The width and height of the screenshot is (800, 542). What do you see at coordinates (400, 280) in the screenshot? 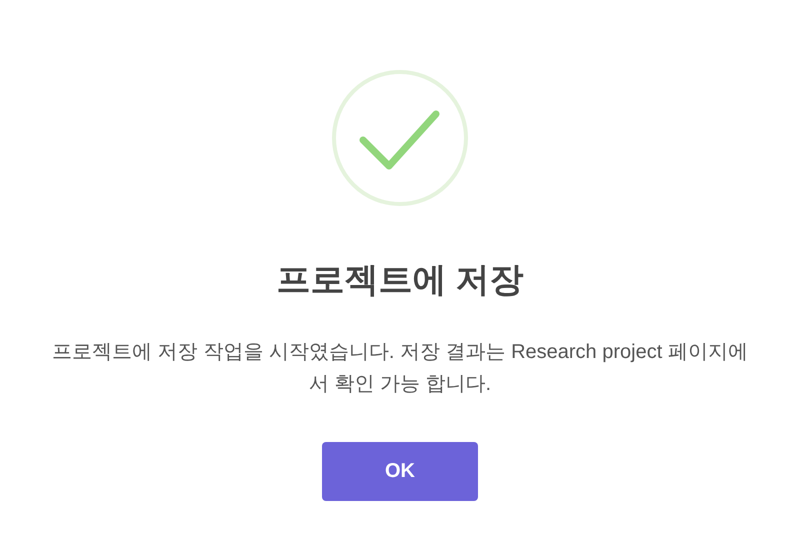
I see `dialog-title: 프로젝트에 저장` at bounding box center [400, 280].